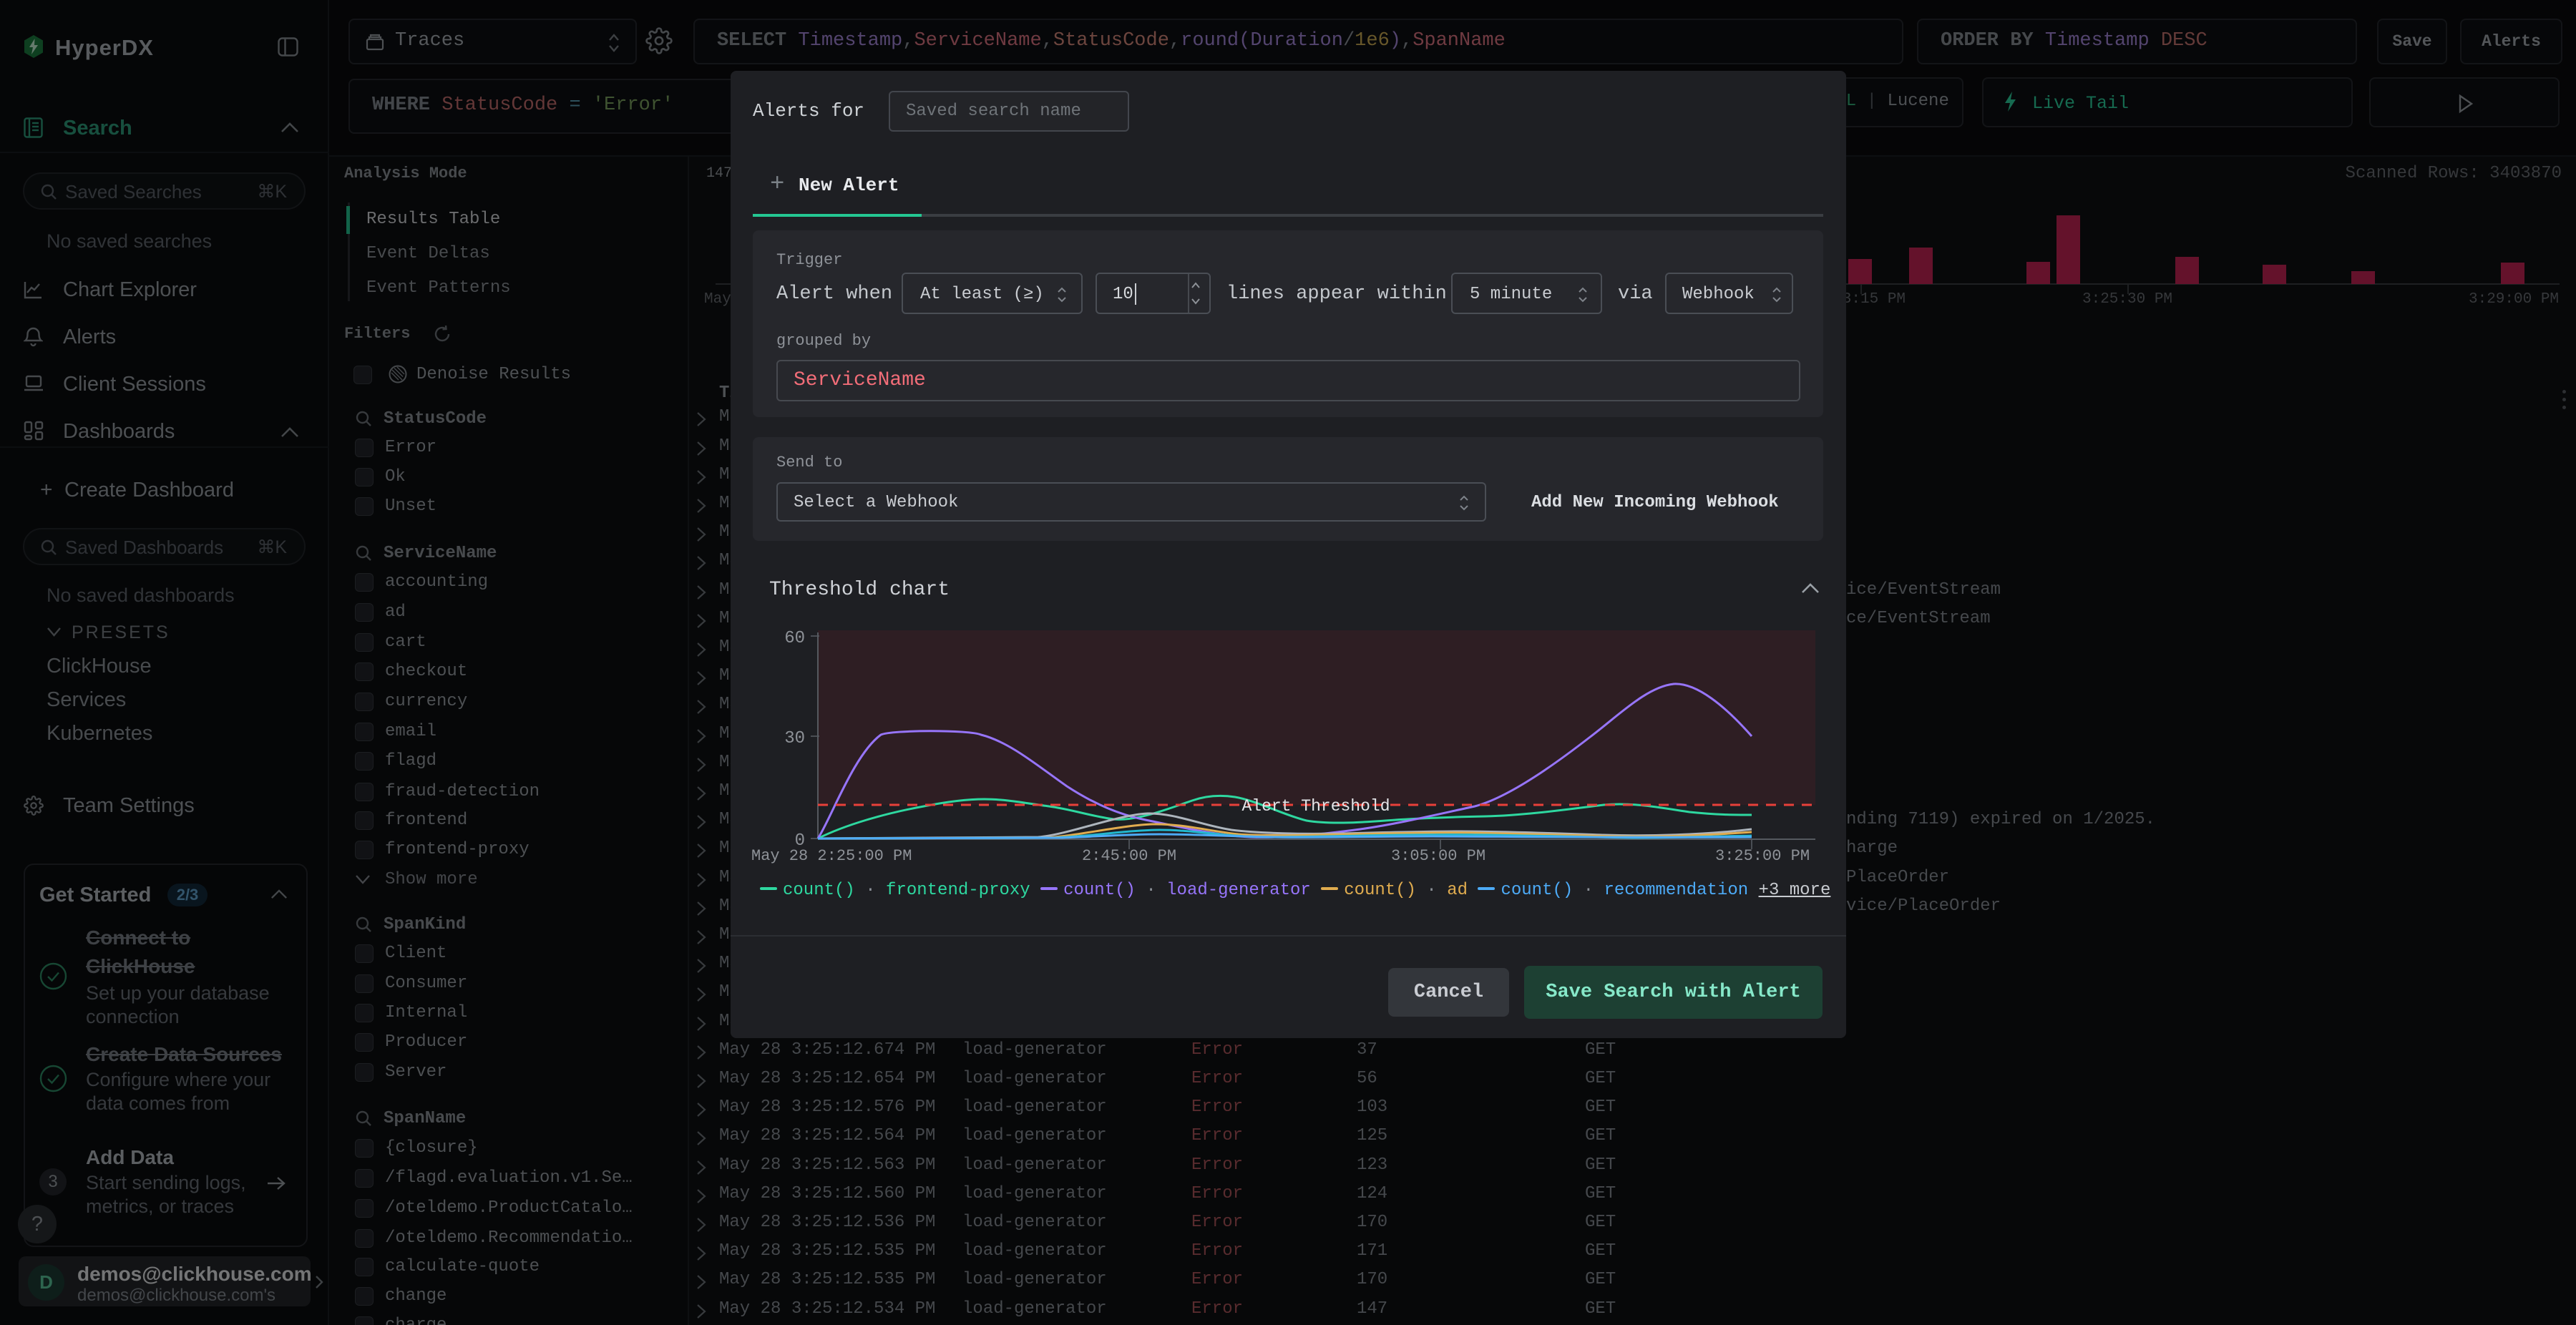 Image resolution: width=2576 pixels, height=1325 pixels. What do you see at coordinates (794, 738) in the screenshot?
I see `svg-text: 30` at bounding box center [794, 738].